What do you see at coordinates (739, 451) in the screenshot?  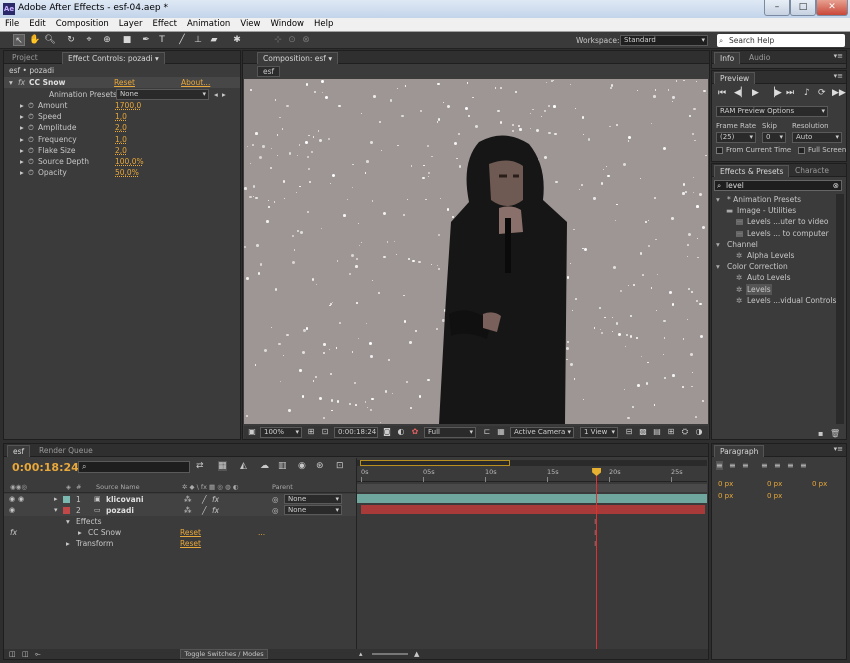 I see `tab-paragraph: Paragraph` at bounding box center [739, 451].